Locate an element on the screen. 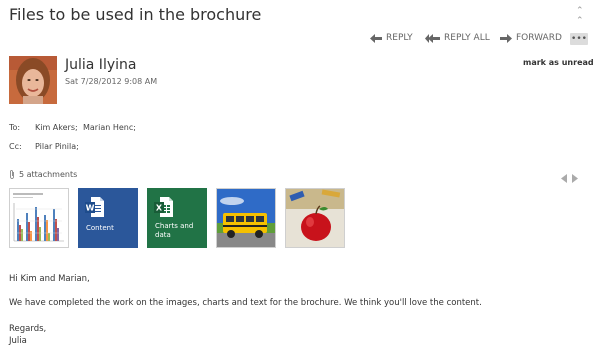 Image resolution: width=600 pixels, height=354 pixels. to-label: To: is located at coordinates (15, 127).